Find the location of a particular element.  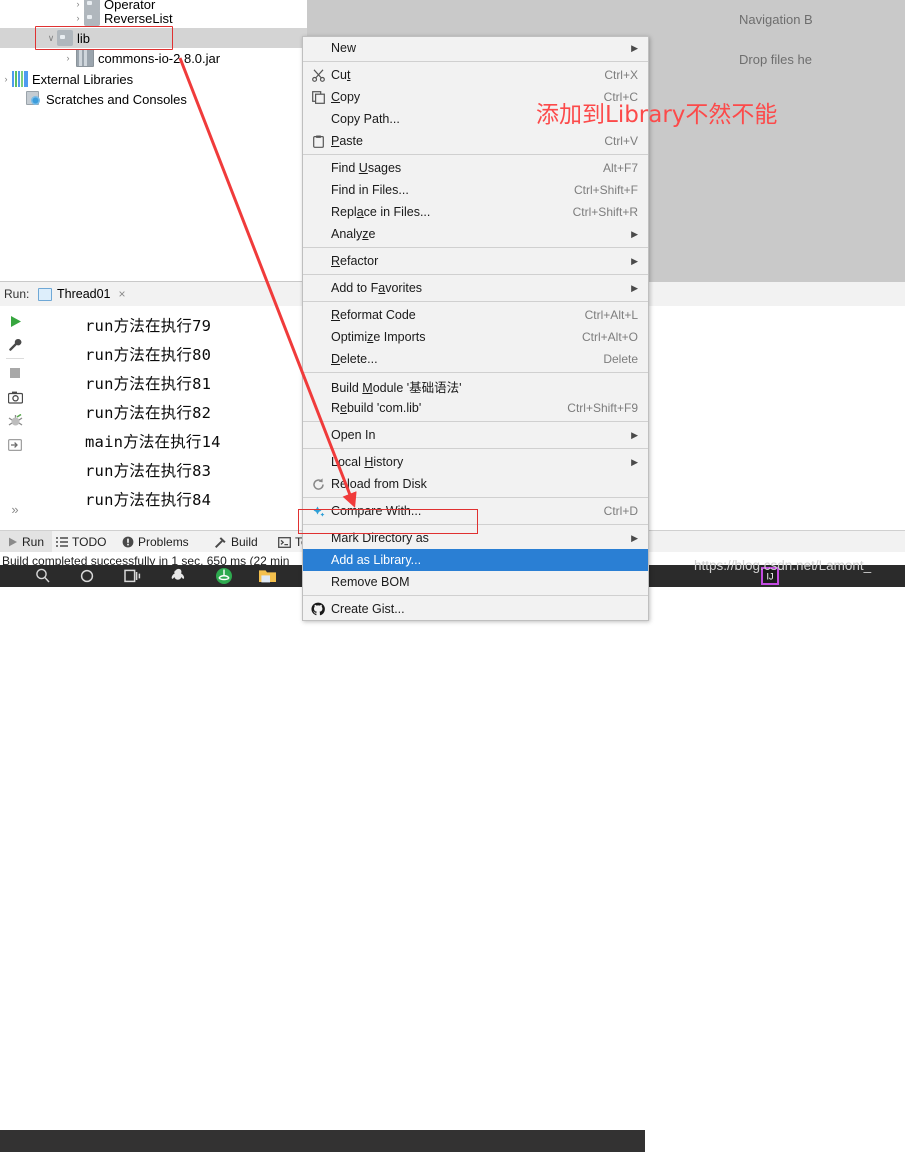

qq-icon is located at coordinates (179, 576).